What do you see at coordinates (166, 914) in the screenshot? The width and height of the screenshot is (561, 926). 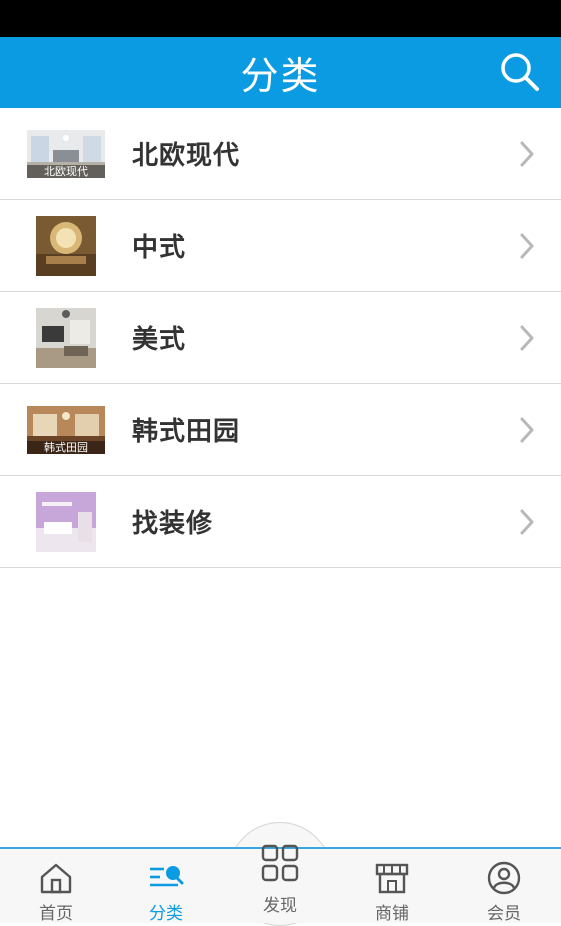 I see `tab-label: 分类` at bounding box center [166, 914].